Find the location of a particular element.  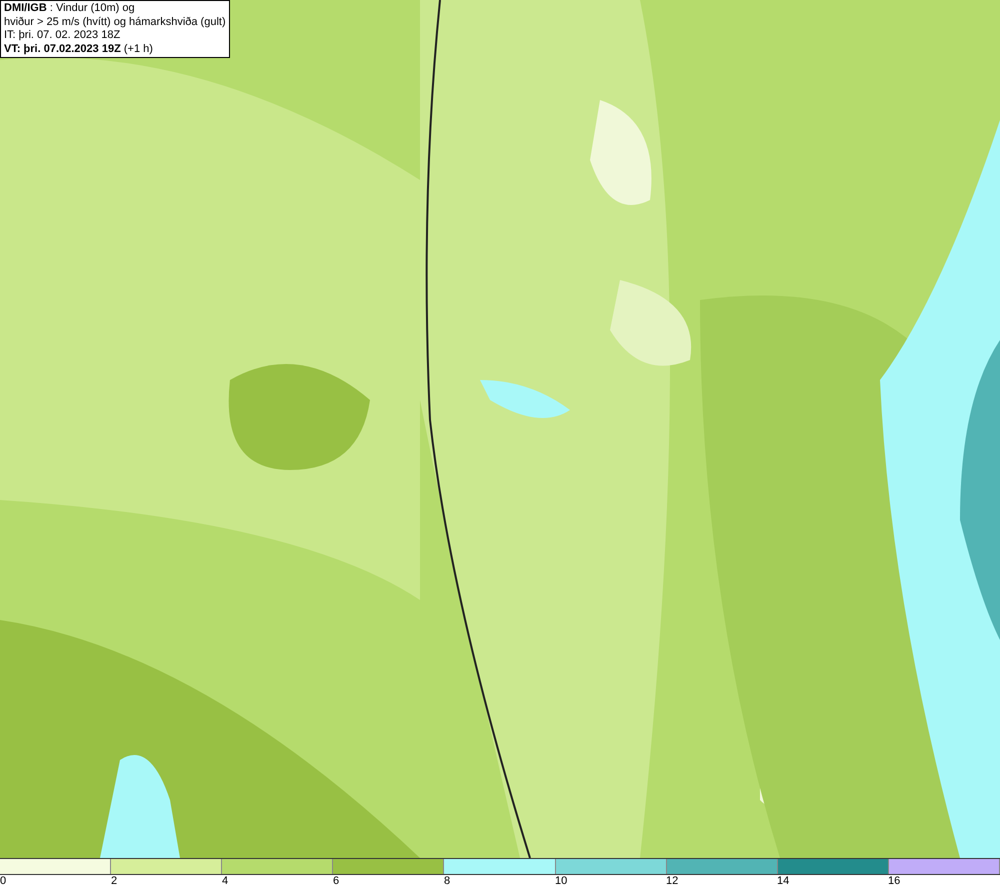

legend-label: 8 is located at coordinates (448, 881).